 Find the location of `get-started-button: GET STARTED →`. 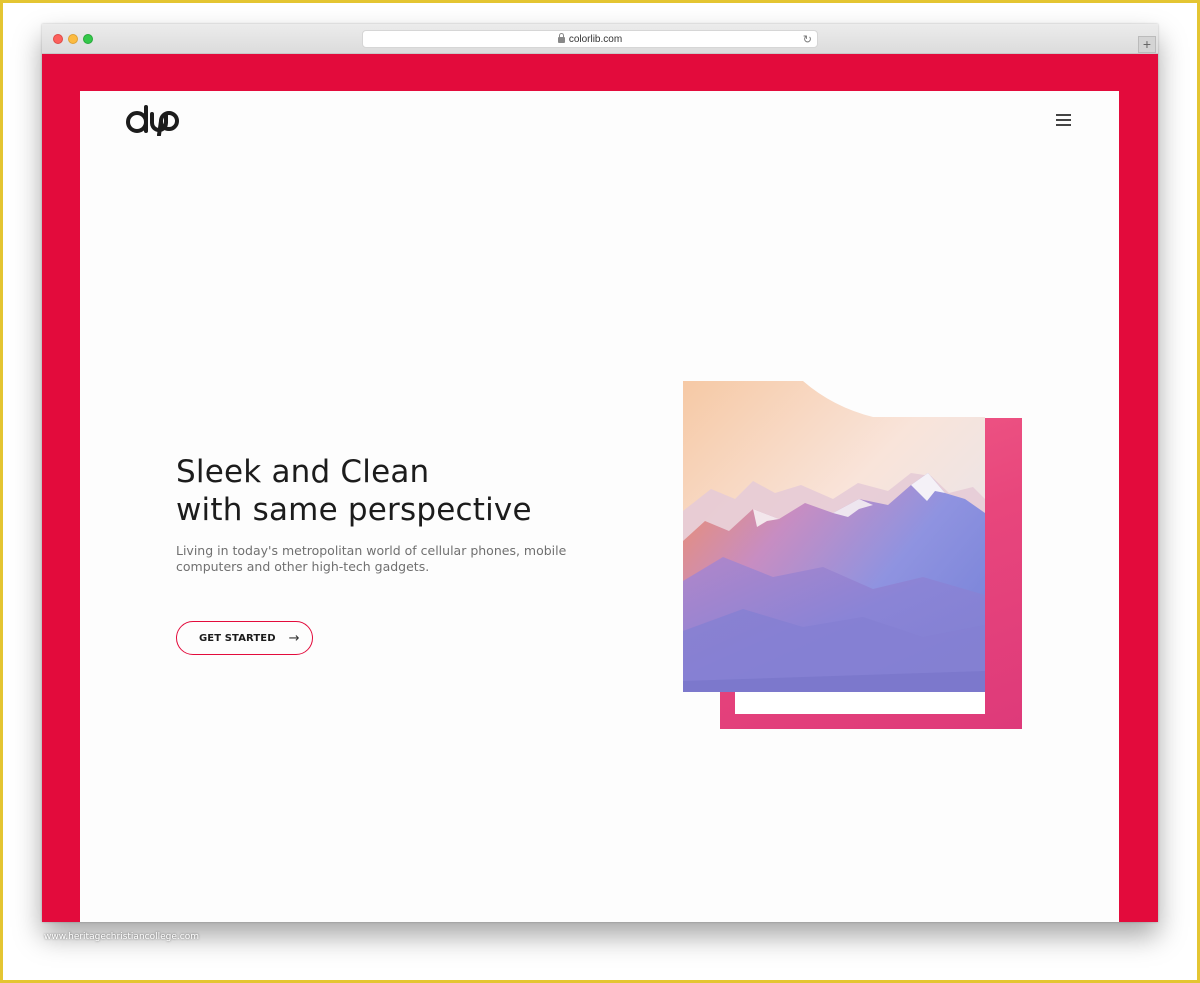

get-started-button: GET STARTED → is located at coordinates (244, 638).